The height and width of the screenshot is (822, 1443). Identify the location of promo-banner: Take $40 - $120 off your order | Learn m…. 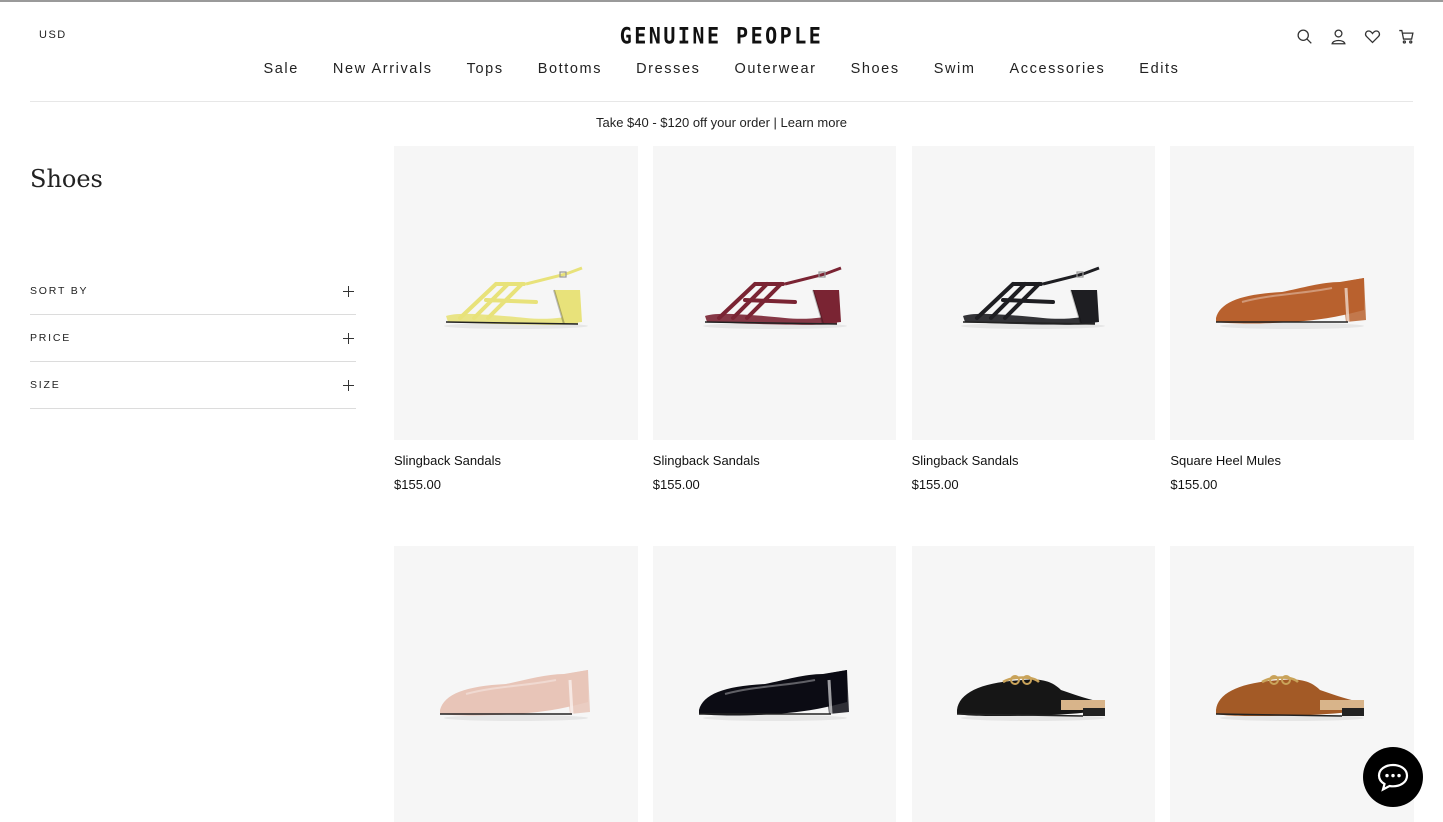
(721, 122).